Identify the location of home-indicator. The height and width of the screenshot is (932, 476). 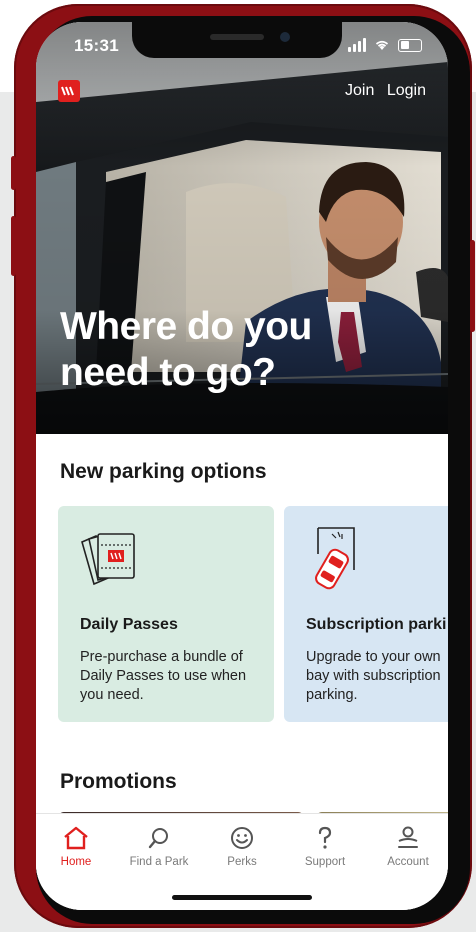
(242, 897).